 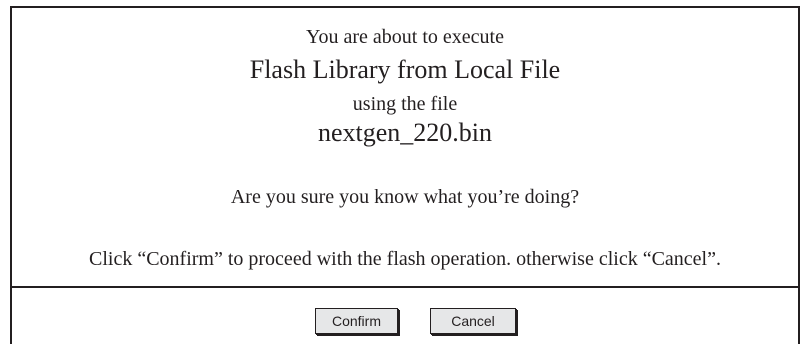 I want to click on operation-name: Flash Library from Local File, so click(x=405, y=69).